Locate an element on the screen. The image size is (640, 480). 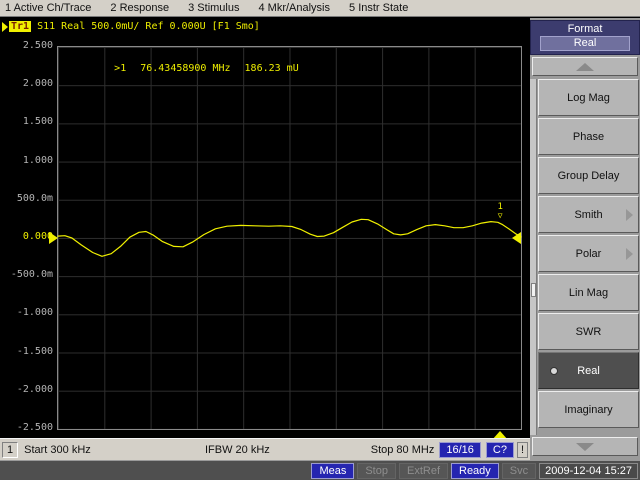
ref-level-right-icon is located at coordinates (516, 238).